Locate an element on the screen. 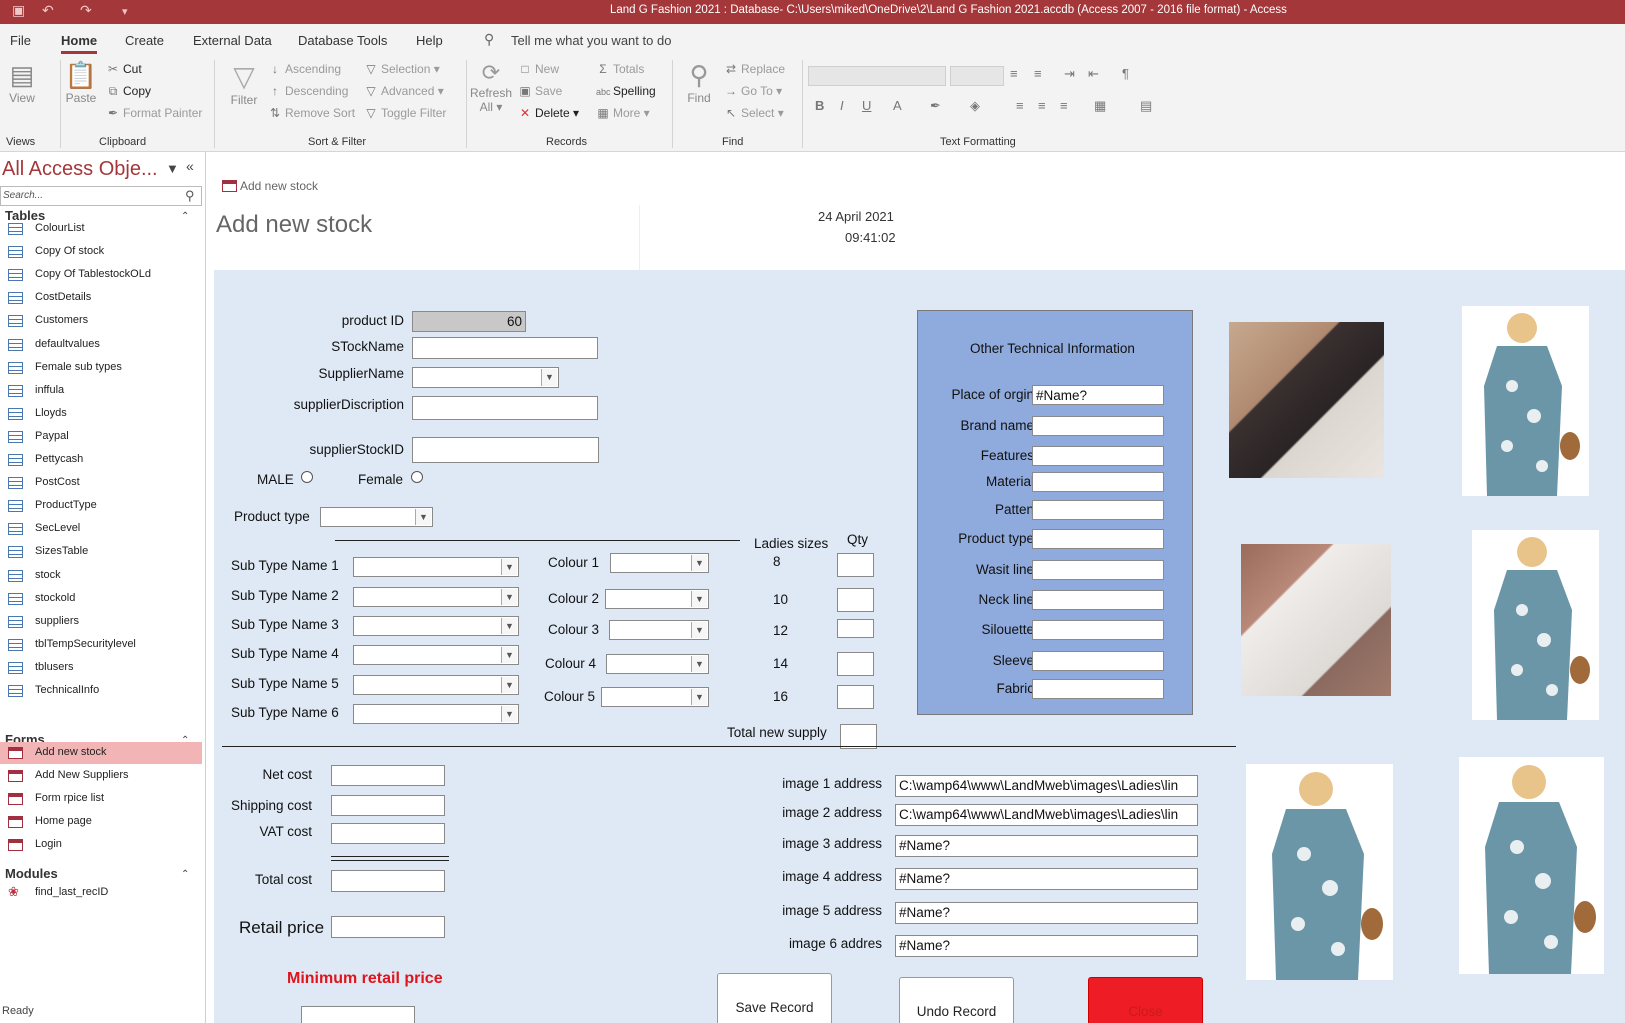 The image size is (1625, 1023). nav-table-item: stockold is located at coordinates (101, 599).